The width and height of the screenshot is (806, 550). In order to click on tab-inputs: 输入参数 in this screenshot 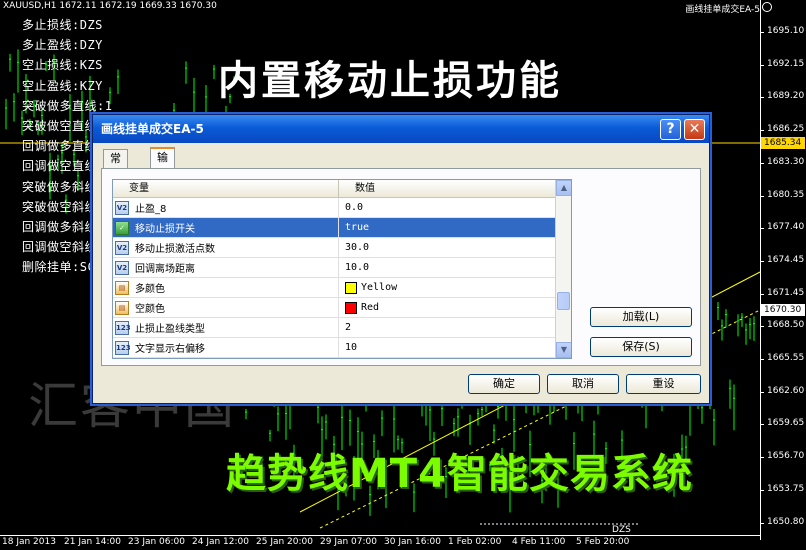, I will do `click(162, 182)`.